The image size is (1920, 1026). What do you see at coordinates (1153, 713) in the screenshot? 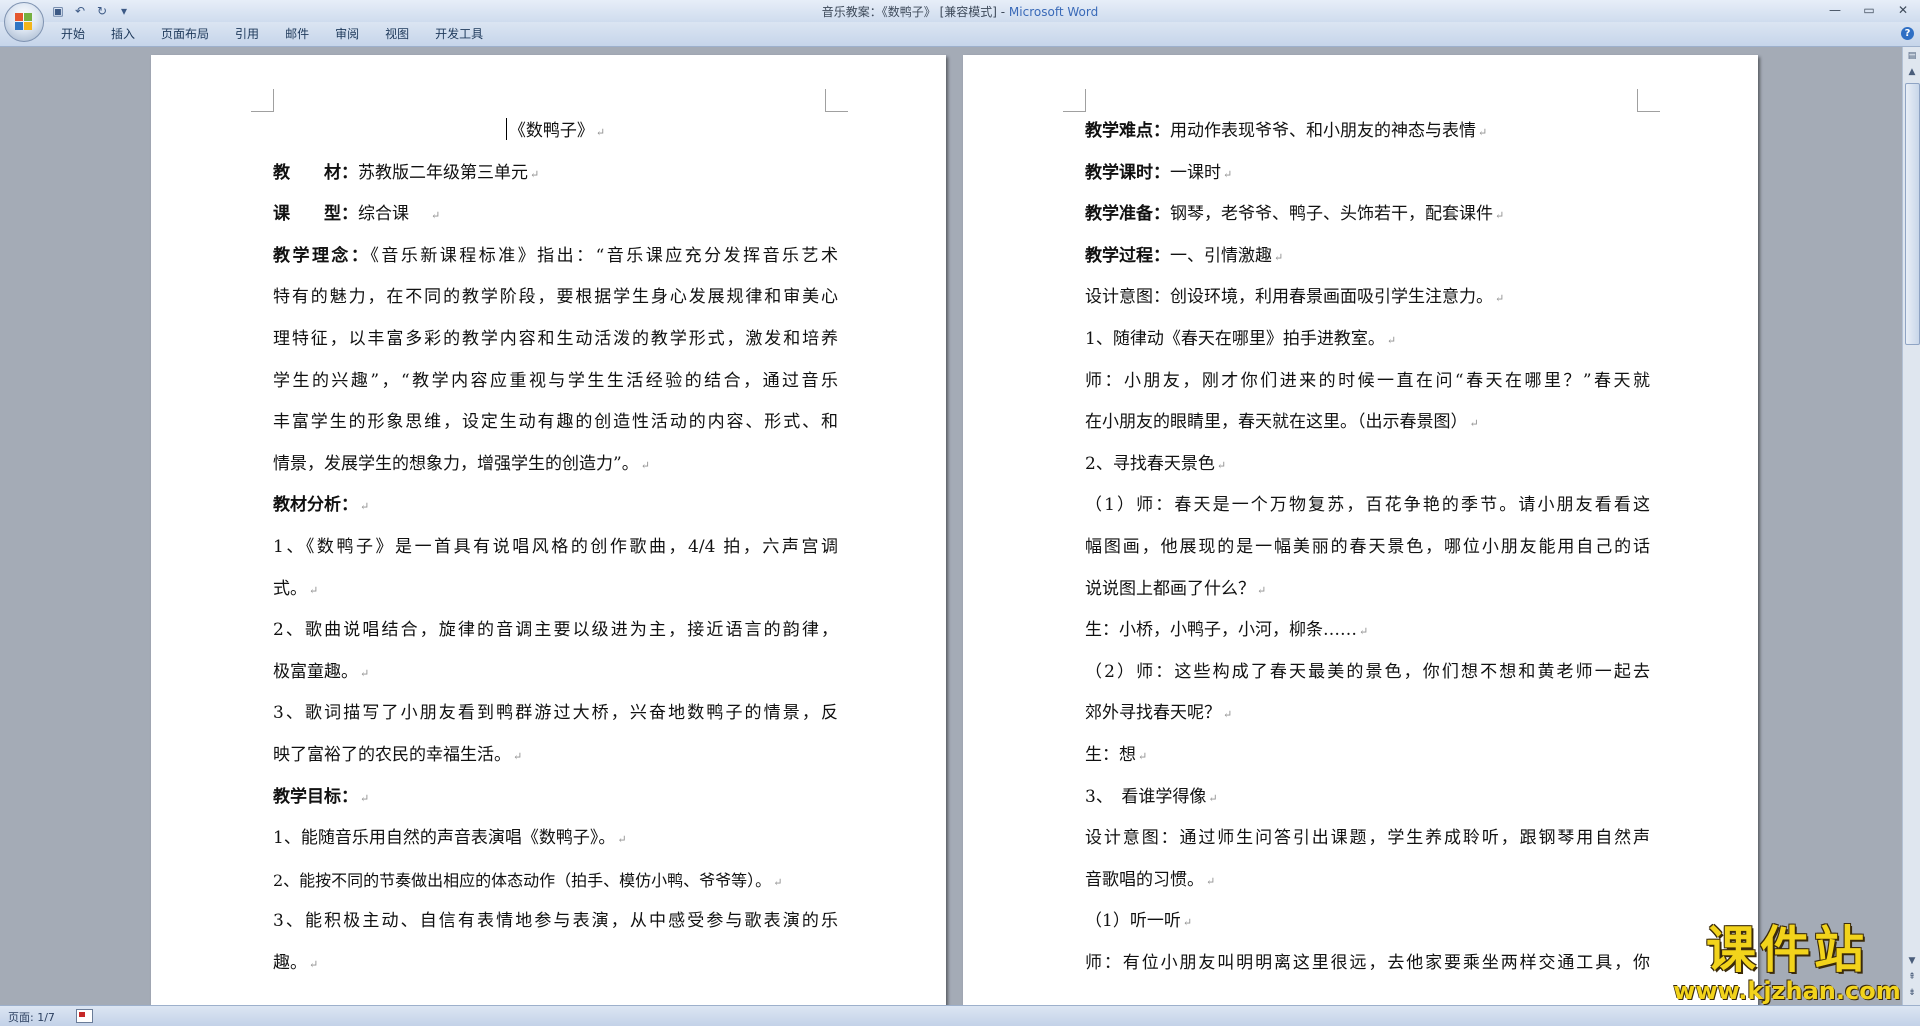
I see `process-text: 郊外寻找春天呢？` at bounding box center [1153, 713].